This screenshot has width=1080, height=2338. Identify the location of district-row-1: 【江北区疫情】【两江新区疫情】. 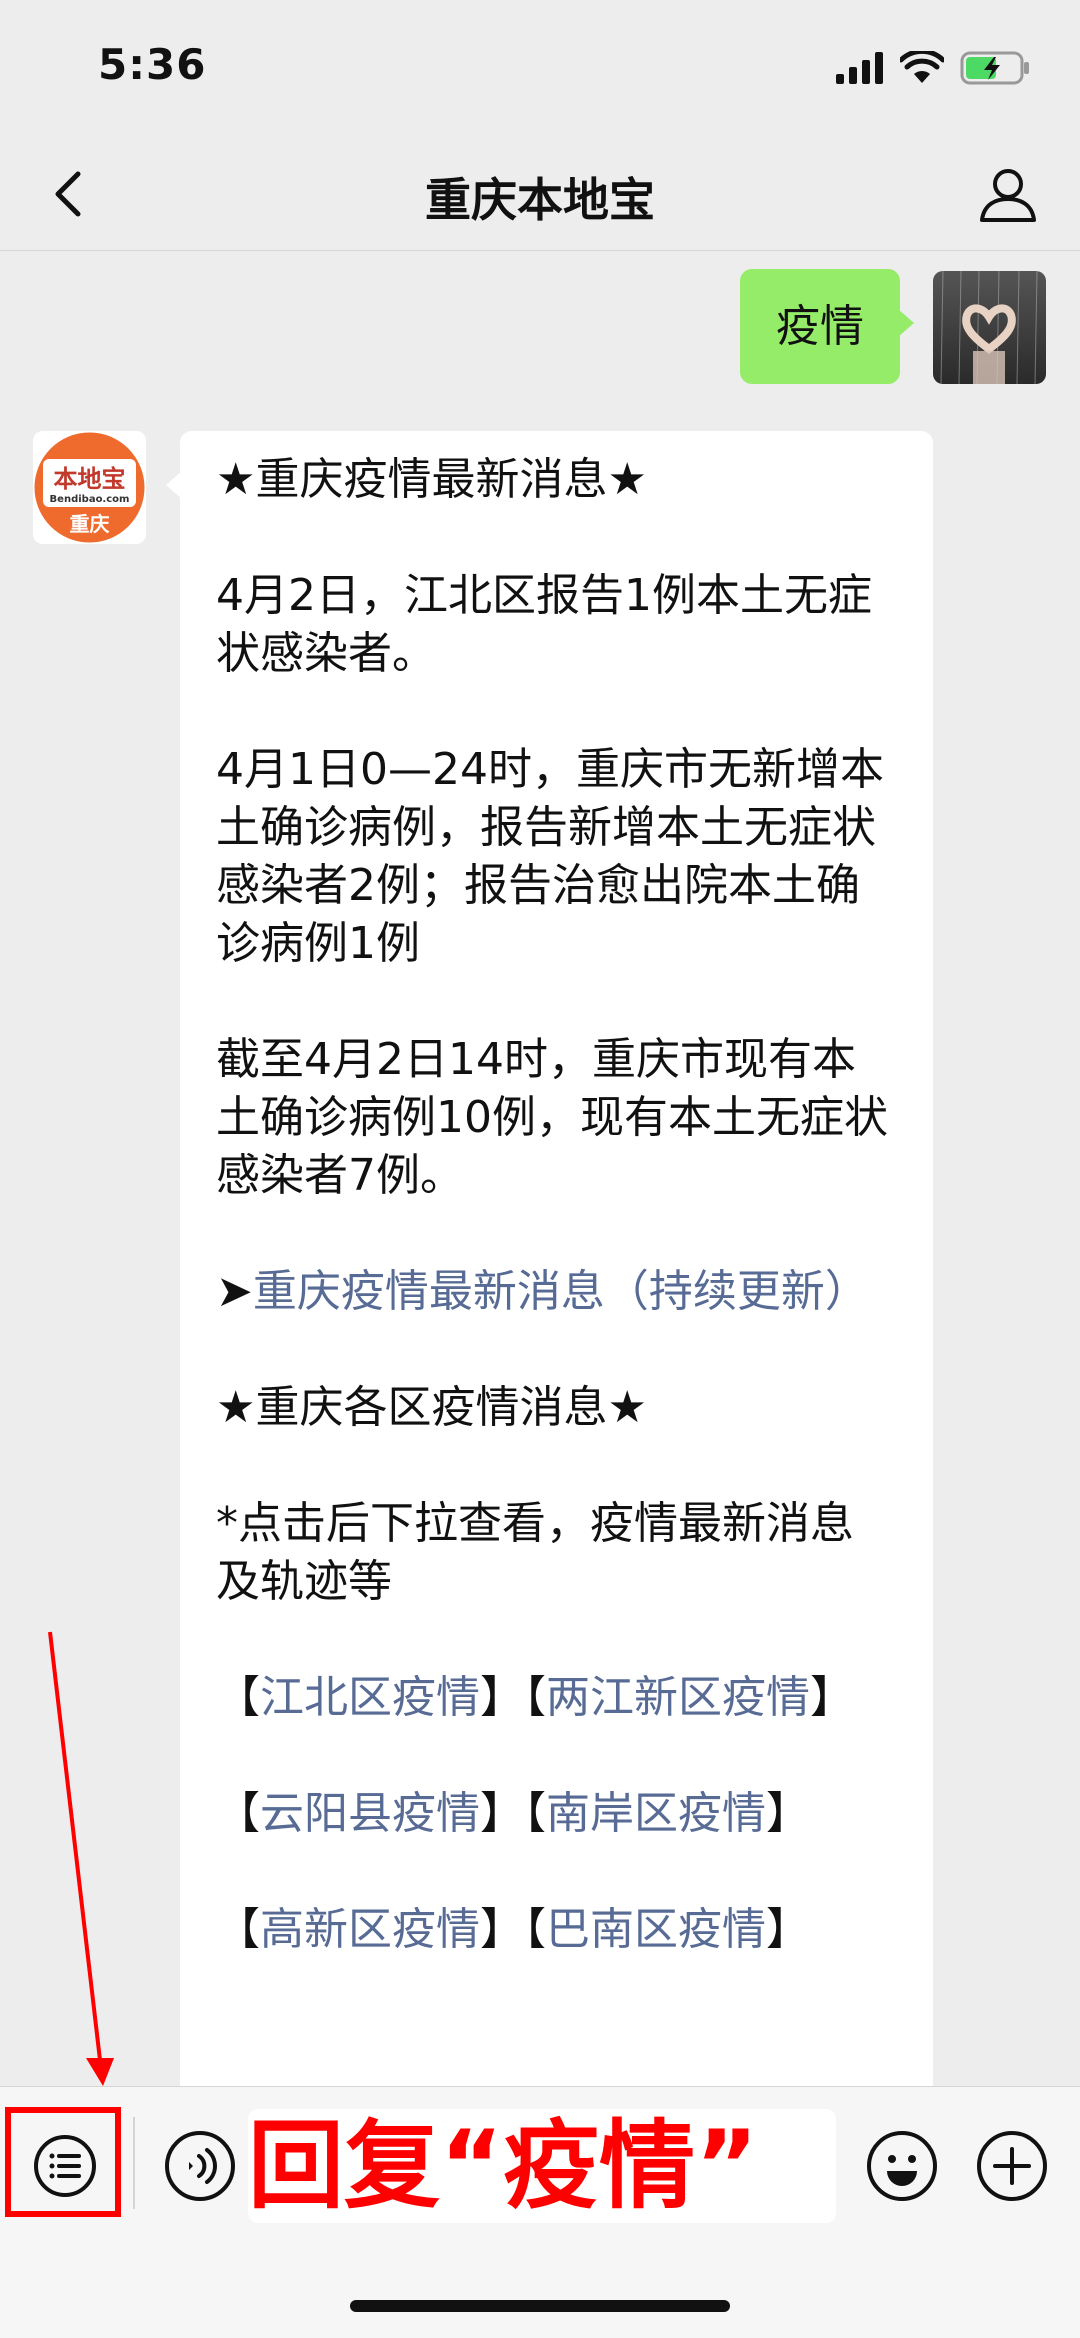
(556, 1698).